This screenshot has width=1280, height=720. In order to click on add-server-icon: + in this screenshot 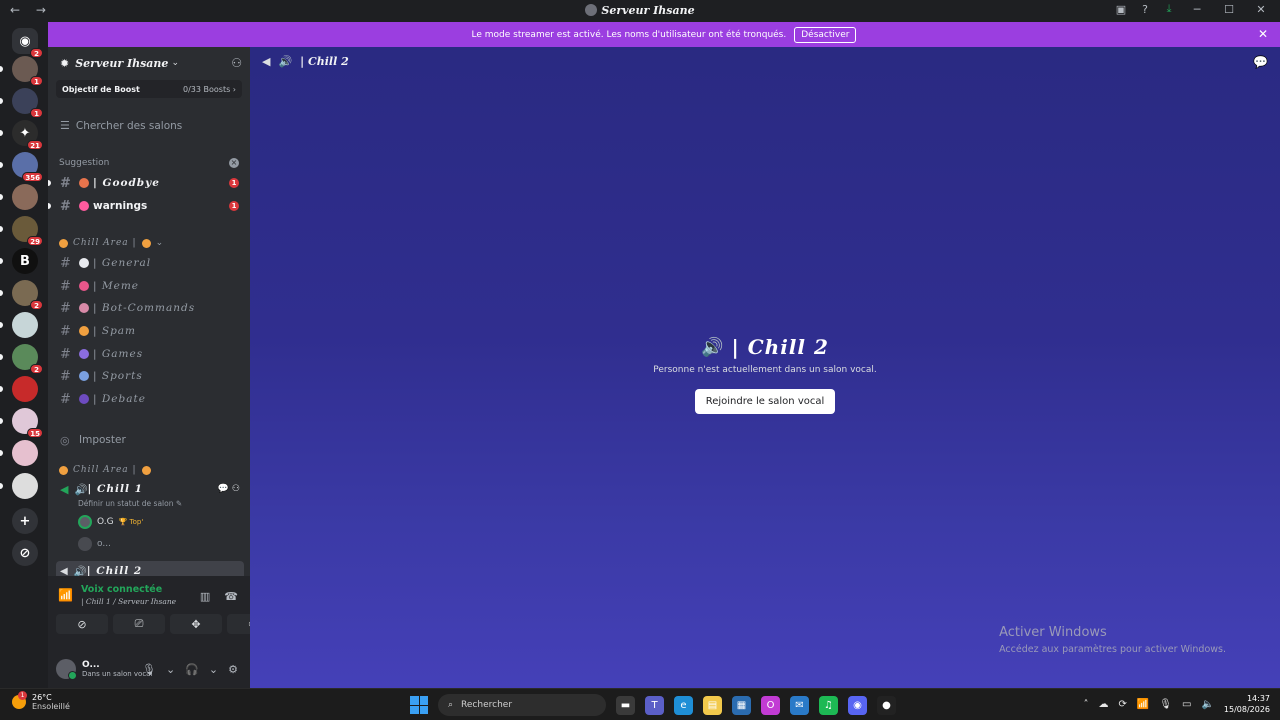, I will do `click(25, 521)`.